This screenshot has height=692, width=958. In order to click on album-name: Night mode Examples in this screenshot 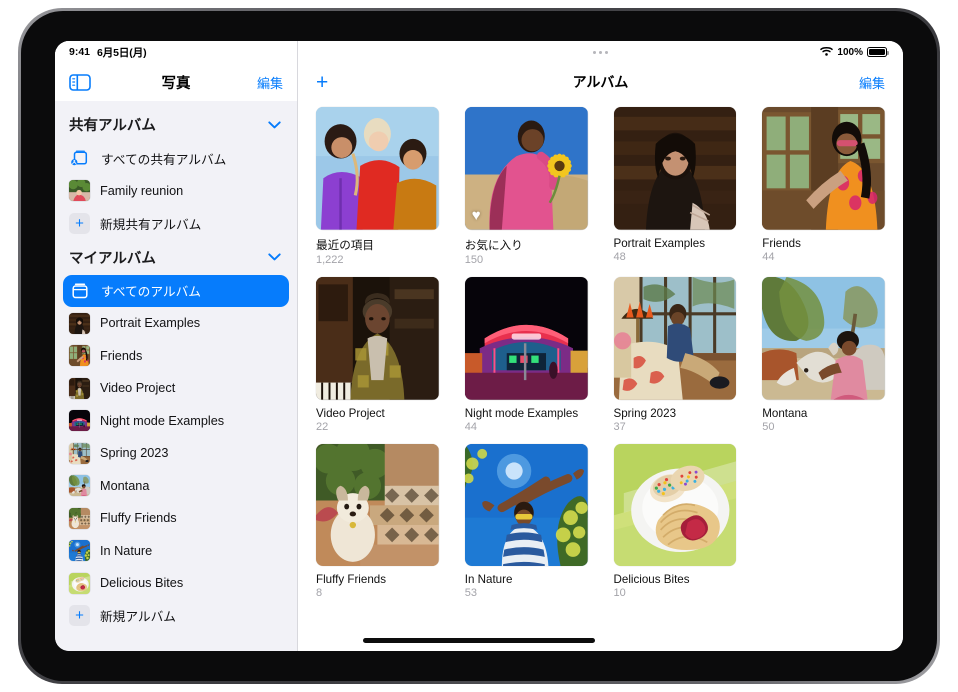, I will do `click(521, 413)`.